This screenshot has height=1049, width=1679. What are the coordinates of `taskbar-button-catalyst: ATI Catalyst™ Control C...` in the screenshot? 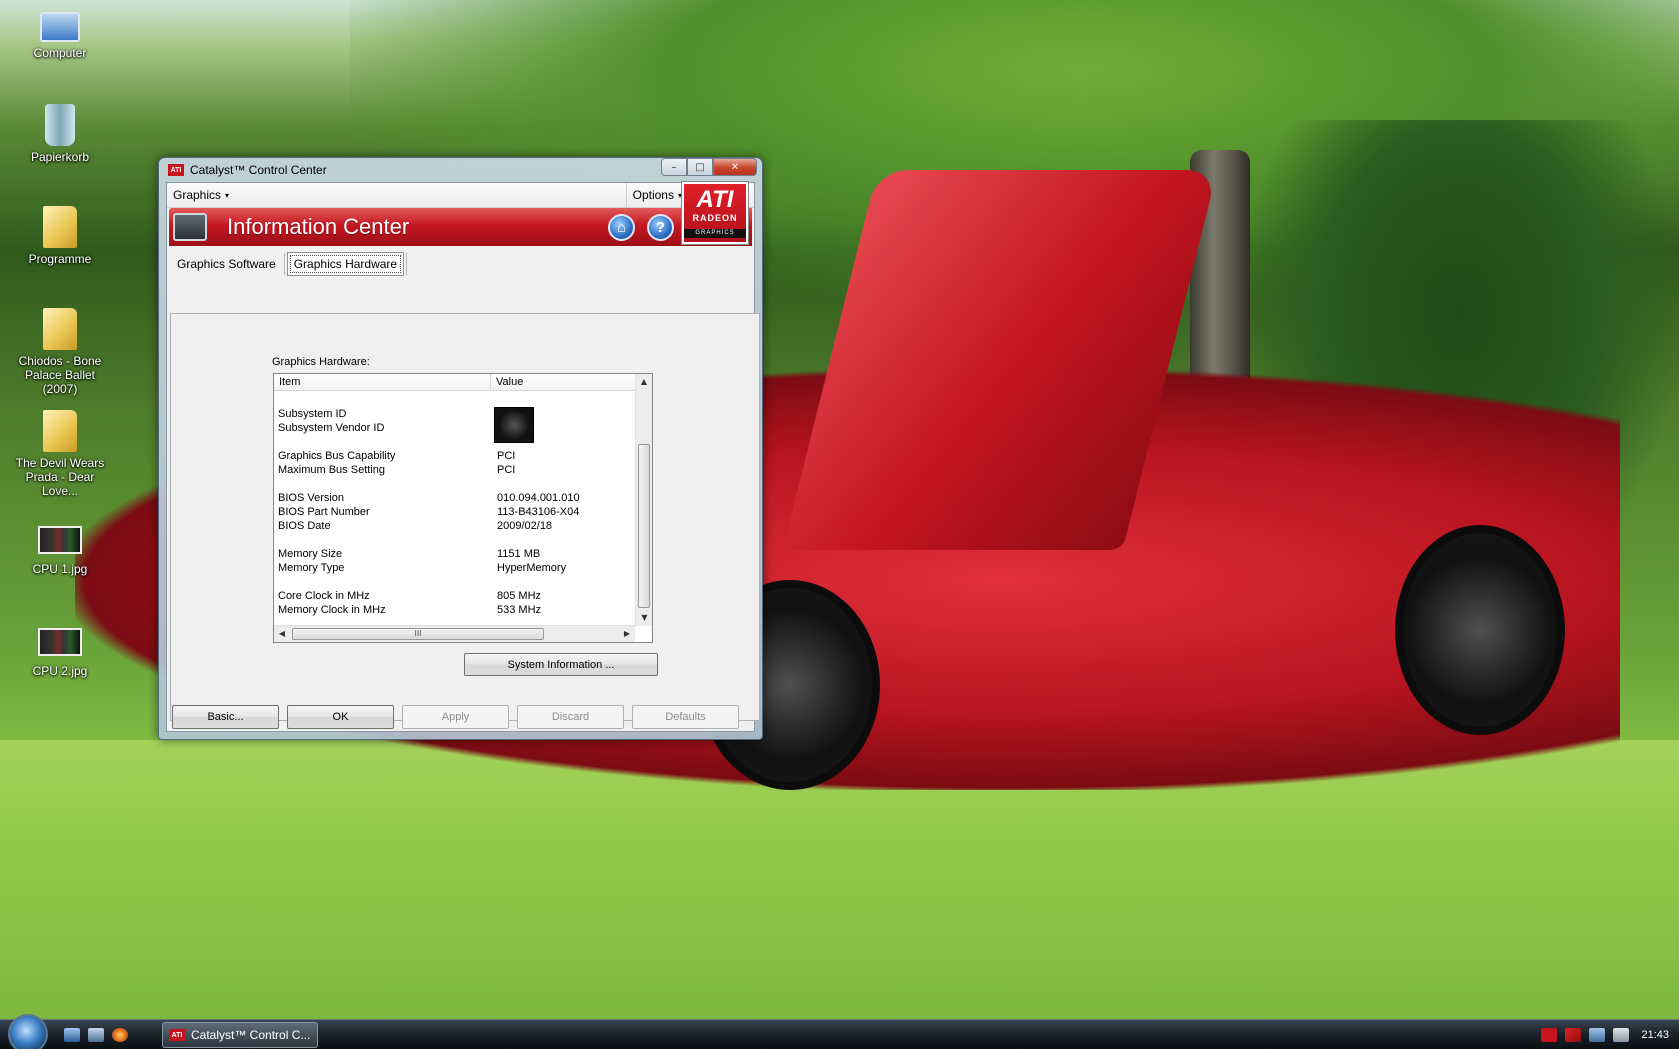 It's located at (240, 1035).